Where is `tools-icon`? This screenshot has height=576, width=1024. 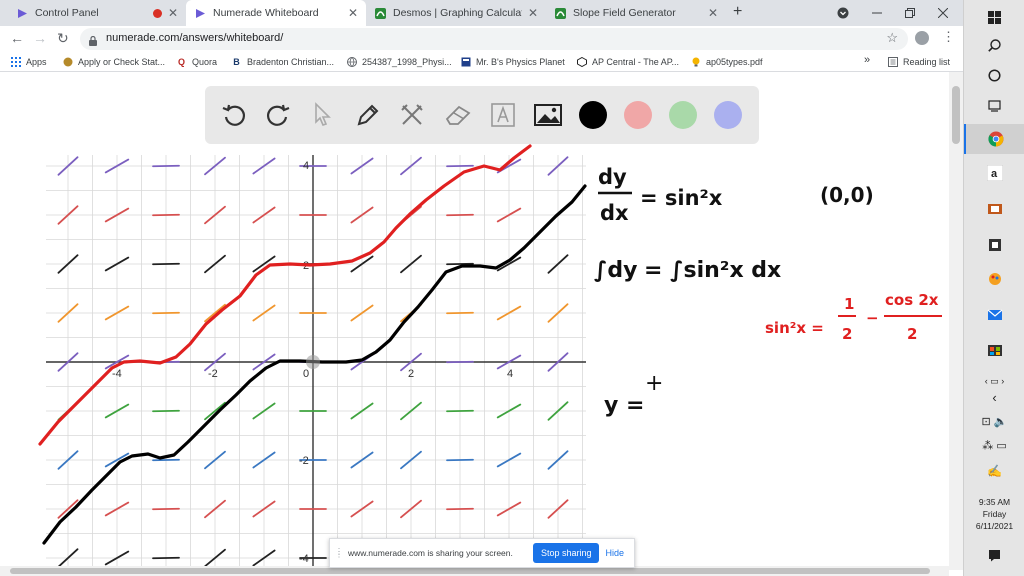 tools-icon is located at coordinates (412, 115).